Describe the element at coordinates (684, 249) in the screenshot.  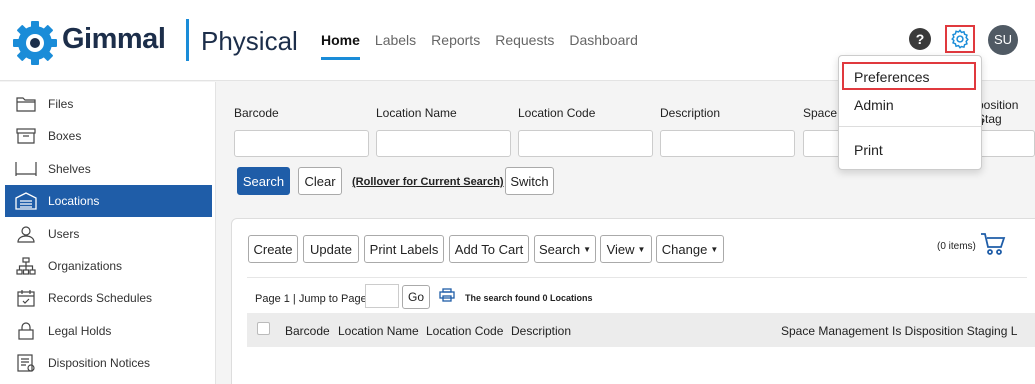
I see `change-dropdown-label: Change` at that location.